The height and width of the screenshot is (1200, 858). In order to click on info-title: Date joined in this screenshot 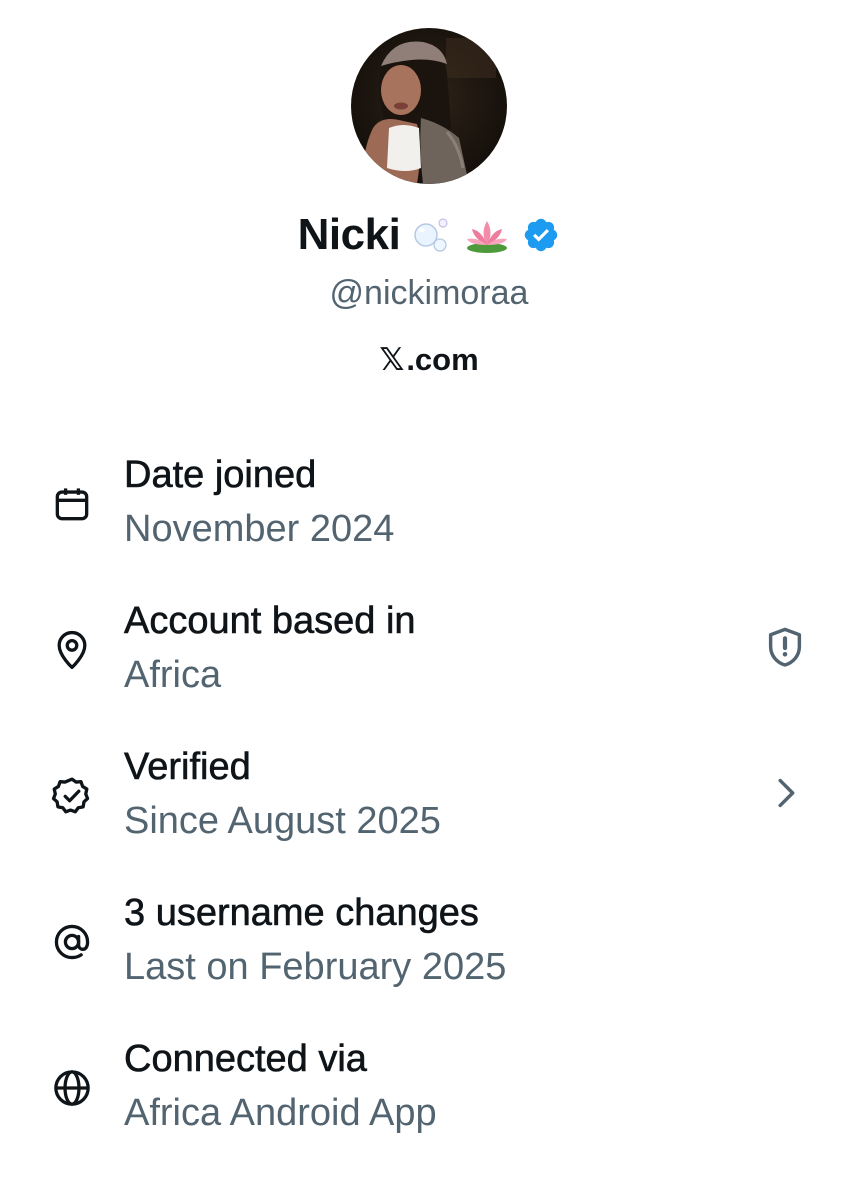, I will do `click(220, 475)`.